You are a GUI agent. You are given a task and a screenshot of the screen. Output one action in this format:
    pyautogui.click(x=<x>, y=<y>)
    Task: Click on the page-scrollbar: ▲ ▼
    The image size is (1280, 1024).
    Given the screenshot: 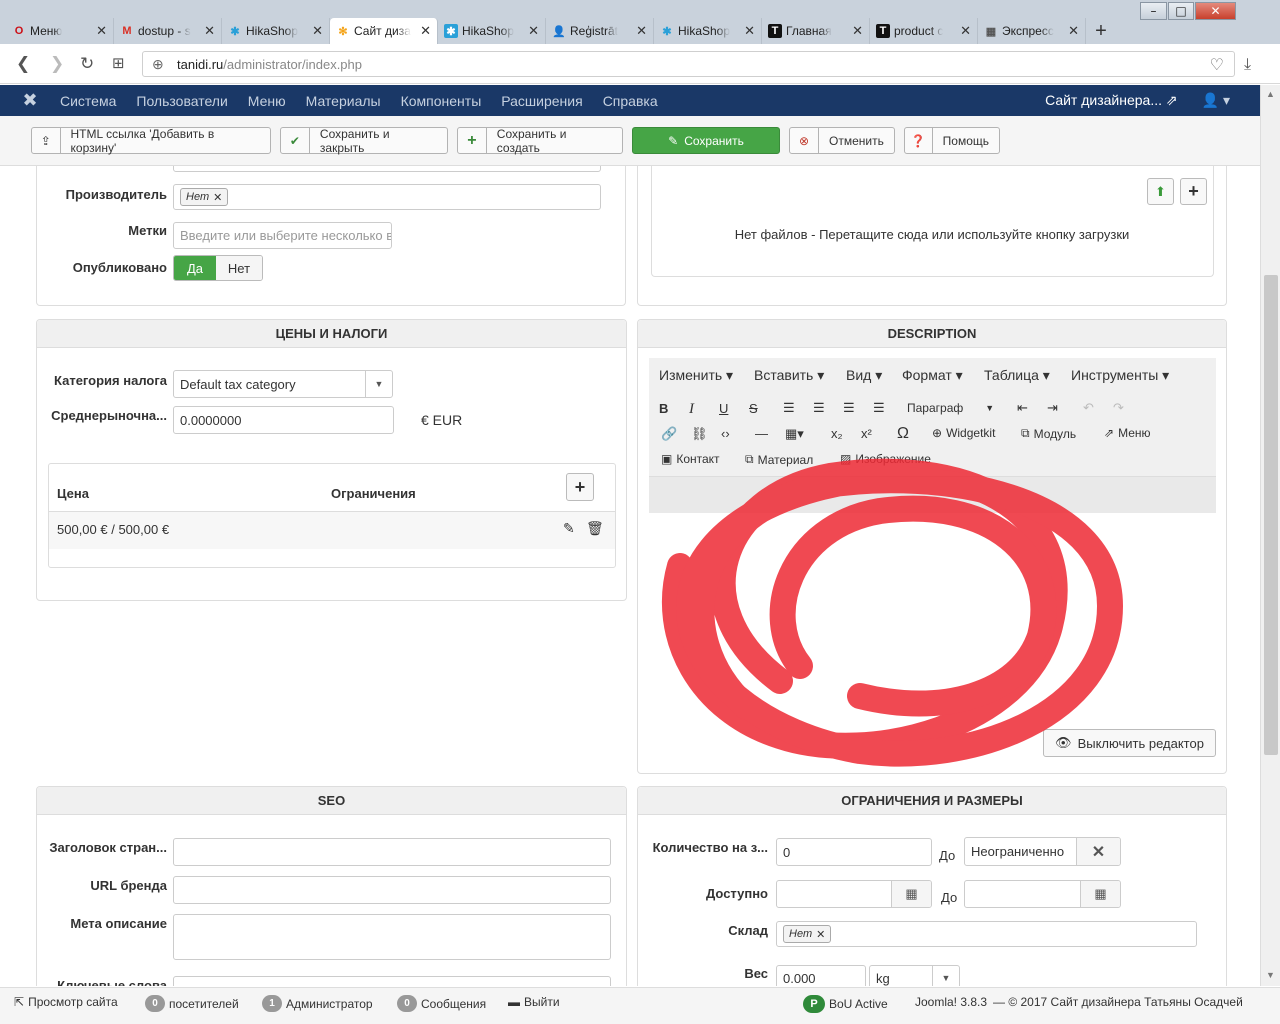 What is the action you would take?
    pyautogui.click(x=1270, y=535)
    